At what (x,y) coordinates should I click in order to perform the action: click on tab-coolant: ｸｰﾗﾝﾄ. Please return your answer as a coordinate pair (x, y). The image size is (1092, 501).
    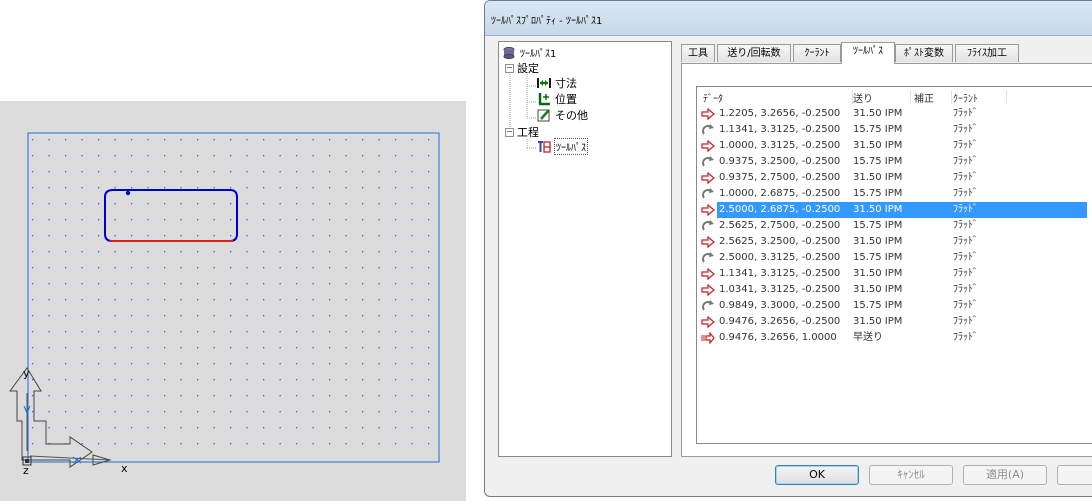
    Looking at the image, I should click on (817, 53).